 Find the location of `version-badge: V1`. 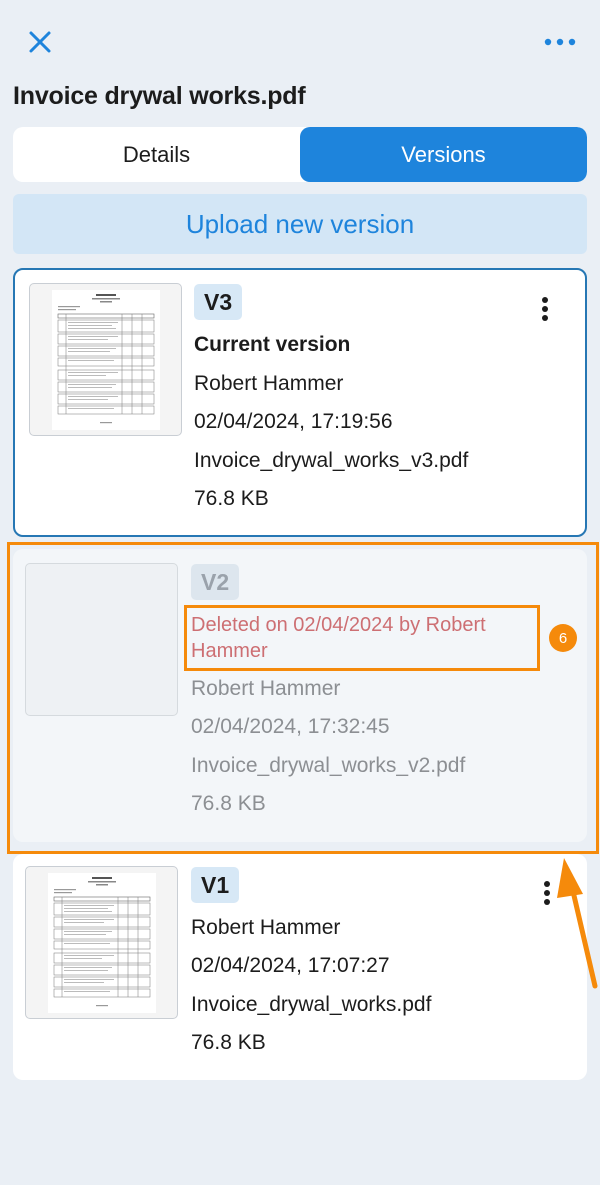

version-badge: V1 is located at coordinates (215, 885).